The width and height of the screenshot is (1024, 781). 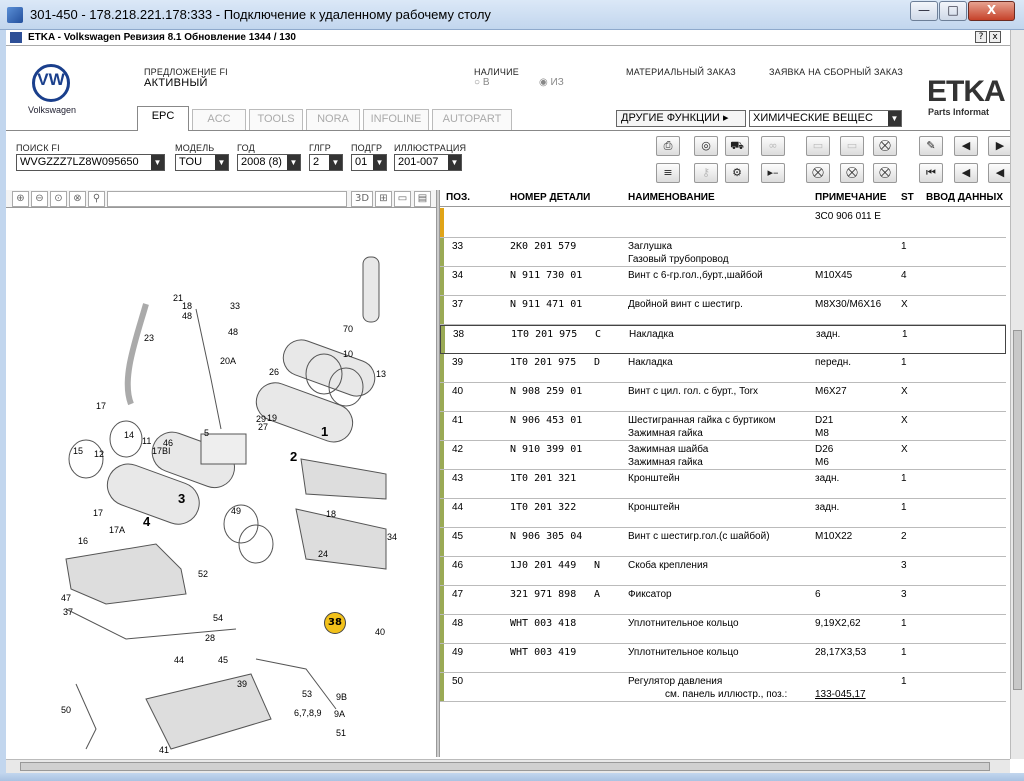 I want to click on table-row: 43 1T0 201 321 Кронштейн задн. 1, so click(x=723, y=484).